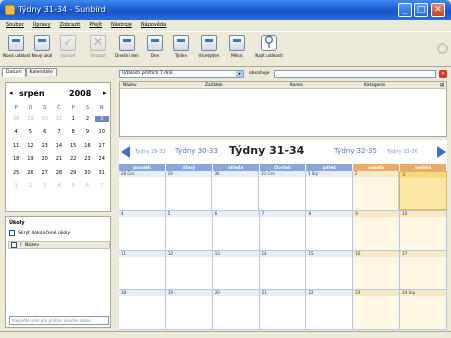 This screenshot has height=338, width=451. I want to click on new-event-button: Nová událost, so click(17, 50).